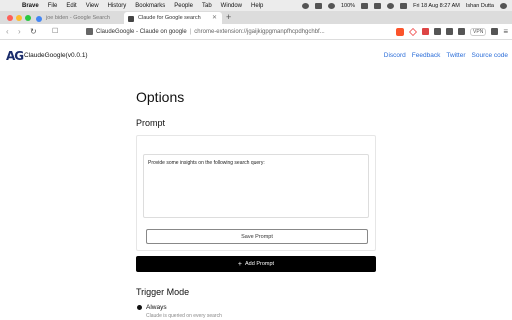  What do you see at coordinates (30, 6) in the screenshot?
I see `menu-app: Brave` at bounding box center [30, 6].